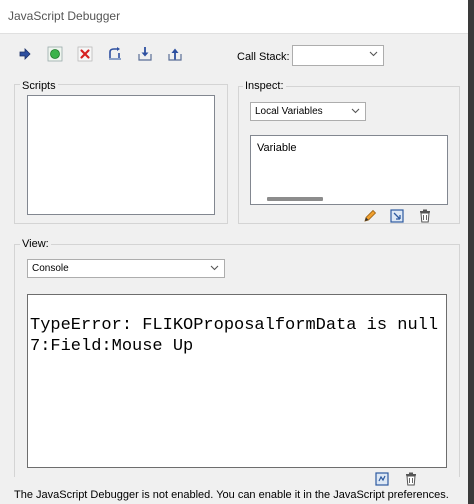  What do you see at coordinates (289, 111) in the screenshot?
I see `inspect-selected: Local Variables` at bounding box center [289, 111].